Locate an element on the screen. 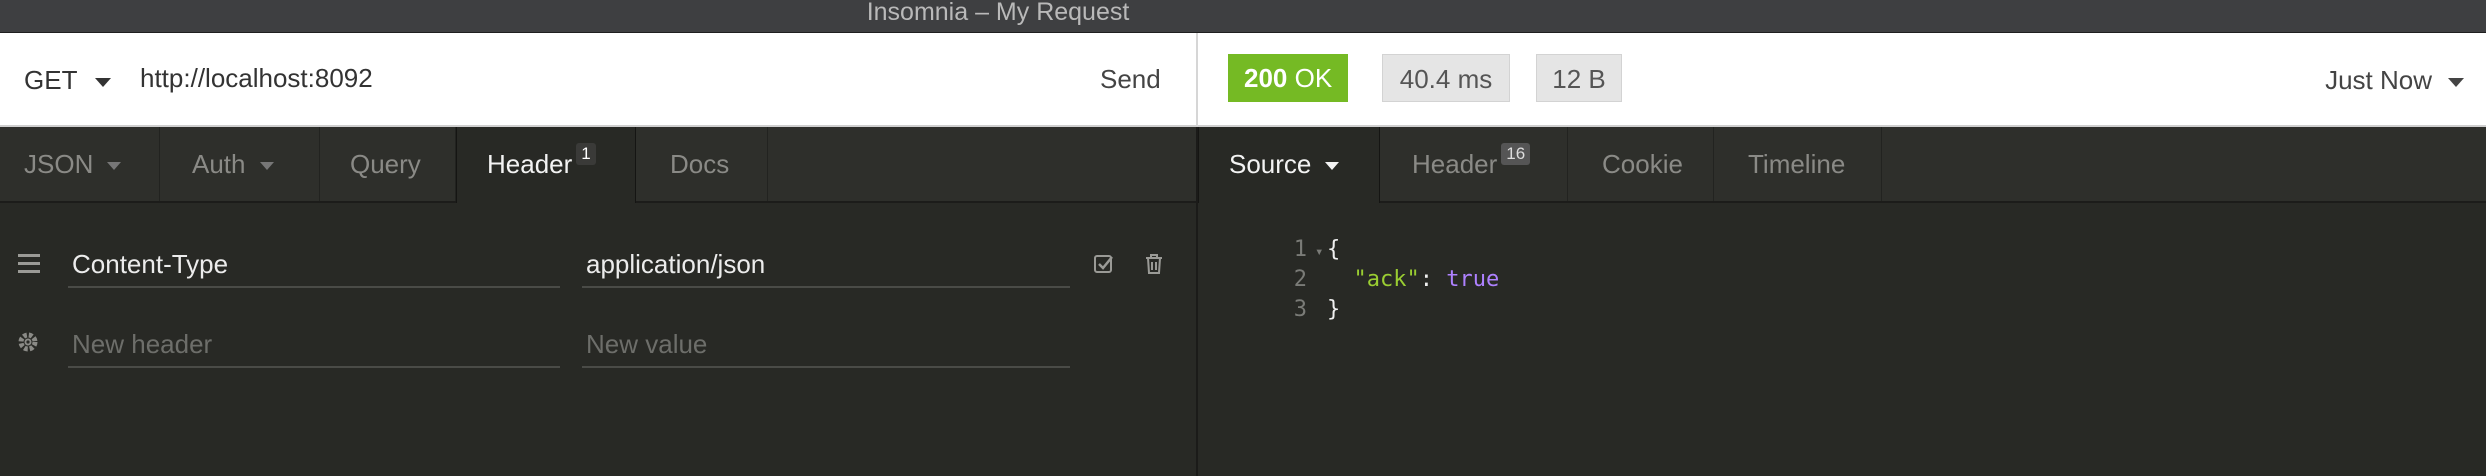  tab-auth: Auth is located at coordinates (240, 164).